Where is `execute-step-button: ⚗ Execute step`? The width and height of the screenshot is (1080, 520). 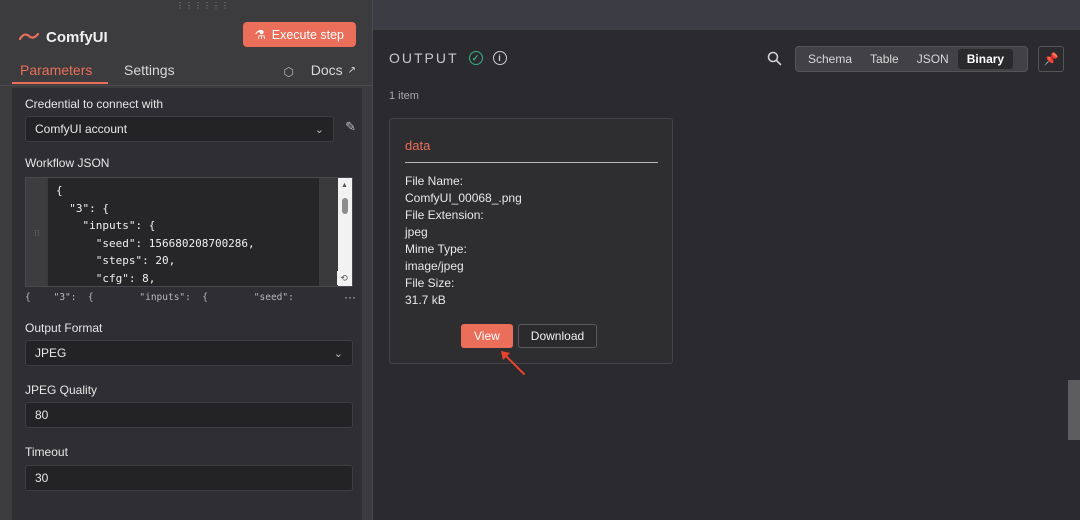 execute-step-button: ⚗ Execute step is located at coordinates (299, 34).